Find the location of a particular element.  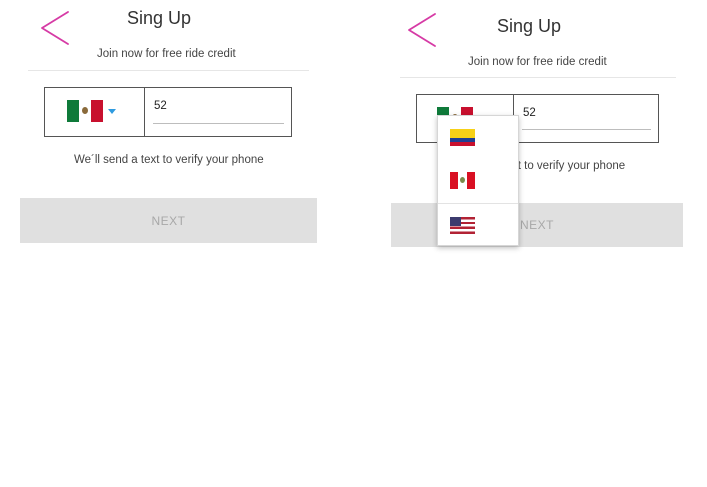

verify-hint: xt to verify your phone is located at coordinates (569, 166).